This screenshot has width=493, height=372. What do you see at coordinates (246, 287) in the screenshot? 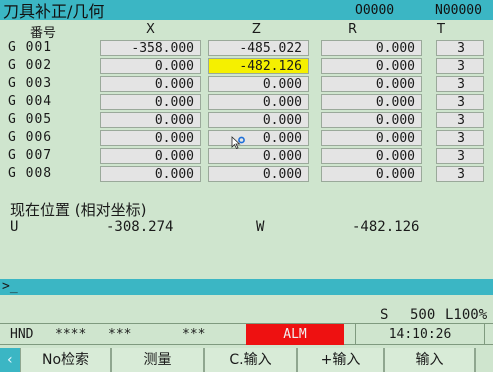
I see `key-input-line: >_` at bounding box center [246, 287].